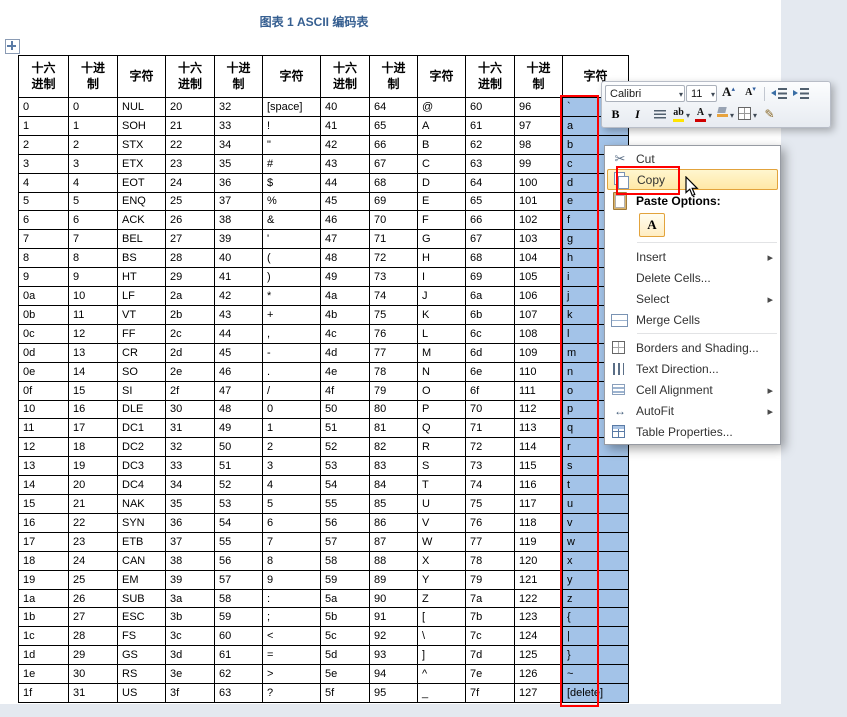  Describe the element at coordinates (238, 296) in the screenshot. I see `table-cell: 42` at that location.